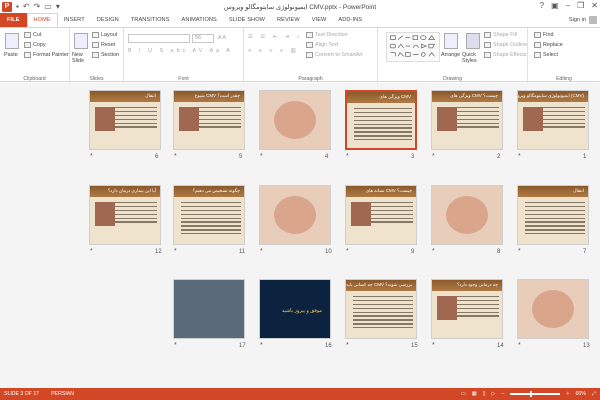 Image resolution: width=600 pixels, height=400 pixels. I want to click on paste-icon, so click(12, 41).